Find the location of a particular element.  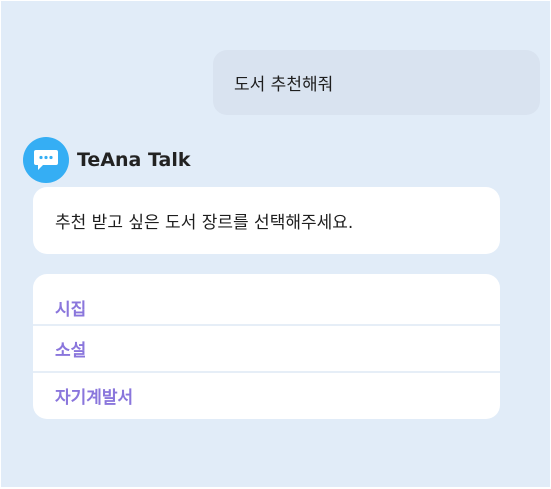

option-label: 시집 is located at coordinates (71, 309).